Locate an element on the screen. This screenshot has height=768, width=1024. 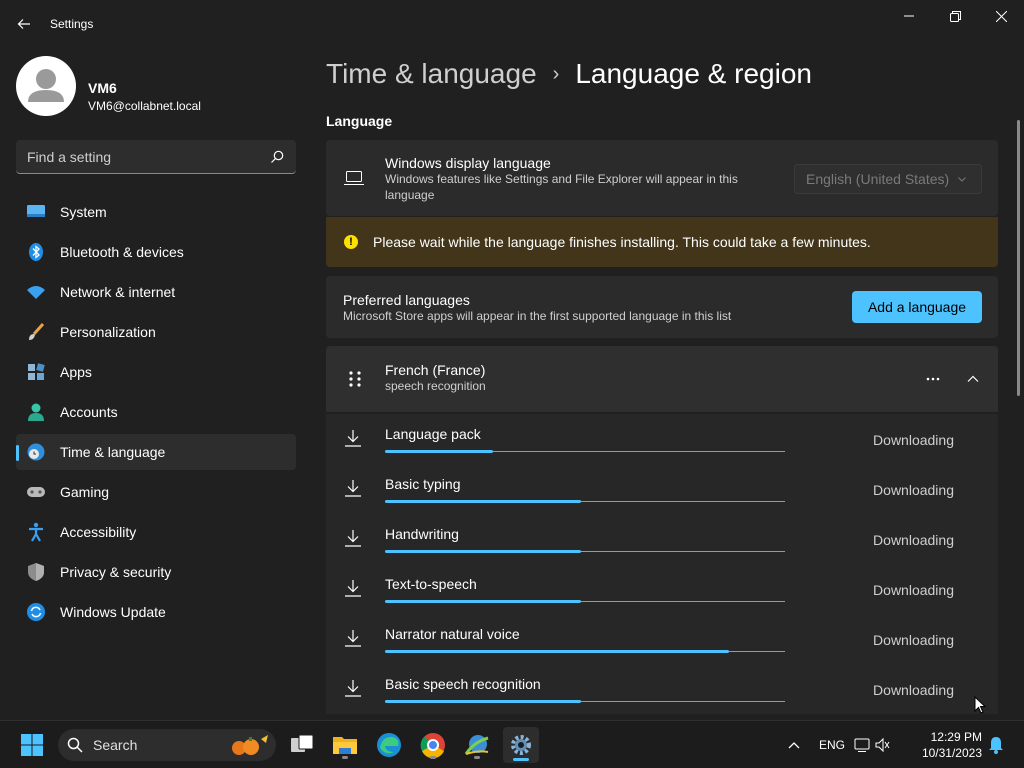
gamepad-icon is located at coordinates (36, 492).